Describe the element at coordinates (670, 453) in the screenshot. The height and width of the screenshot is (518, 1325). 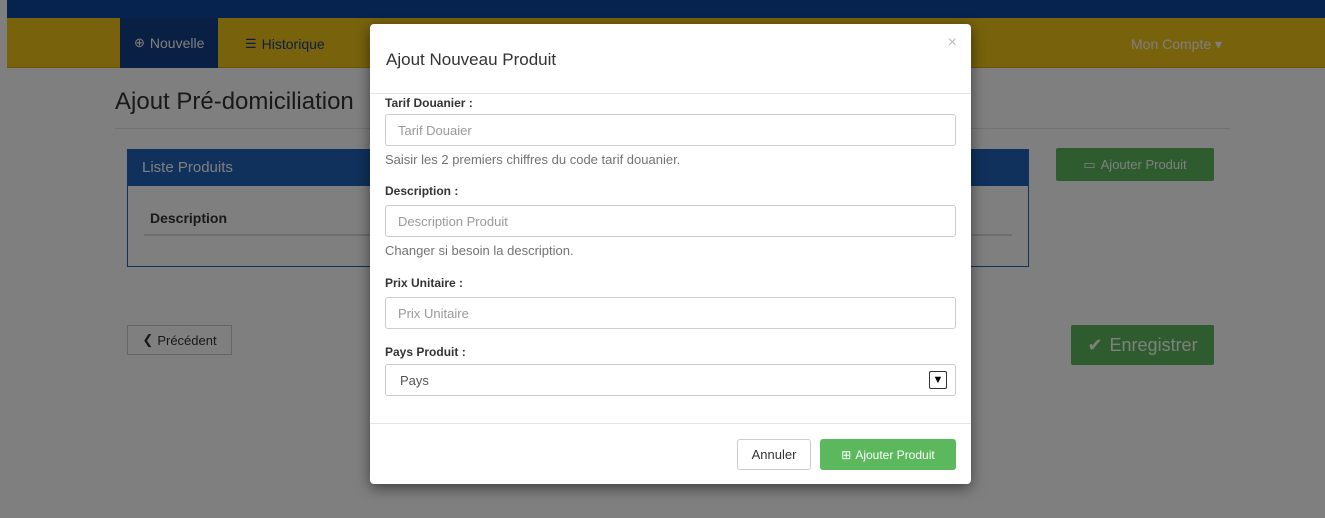
I see `modal-footer: Annuler ⊞ Ajouter Produit` at that location.